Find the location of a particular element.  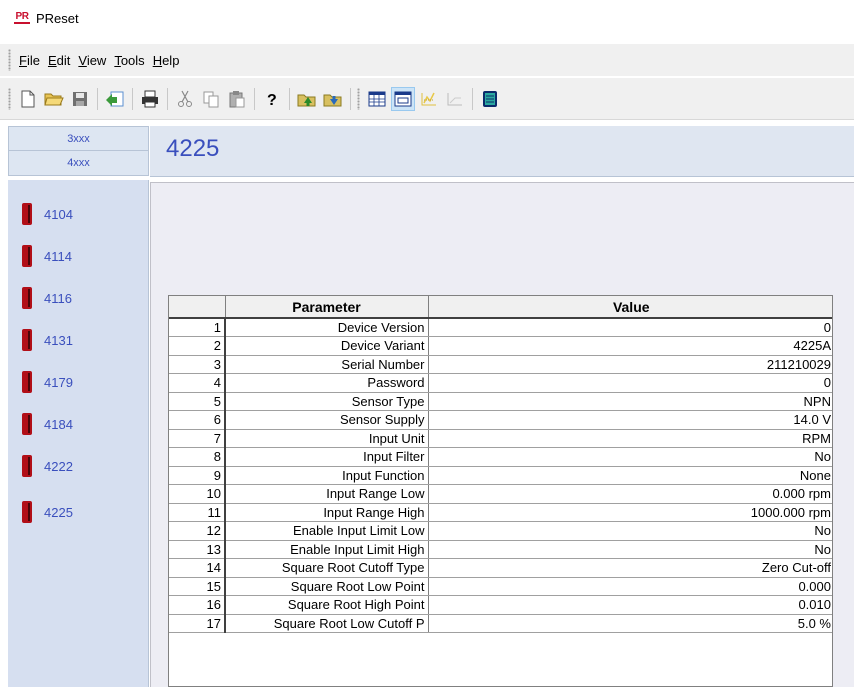

print-icon is located at coordinates (150, 99).